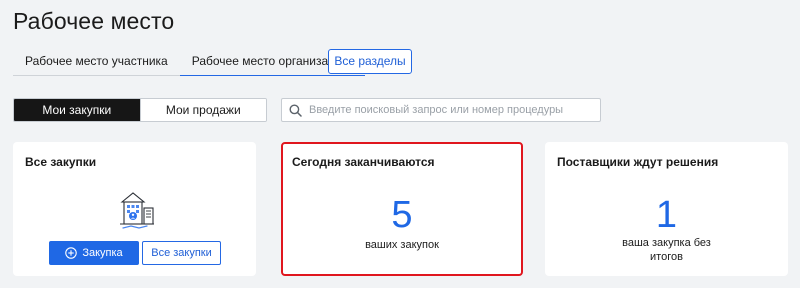 The width and height of the screenshot is (800, 288). What do you see at coordinates (454, 110) in the screenshot?
I see `search-input` at bounding box center [454, 110].